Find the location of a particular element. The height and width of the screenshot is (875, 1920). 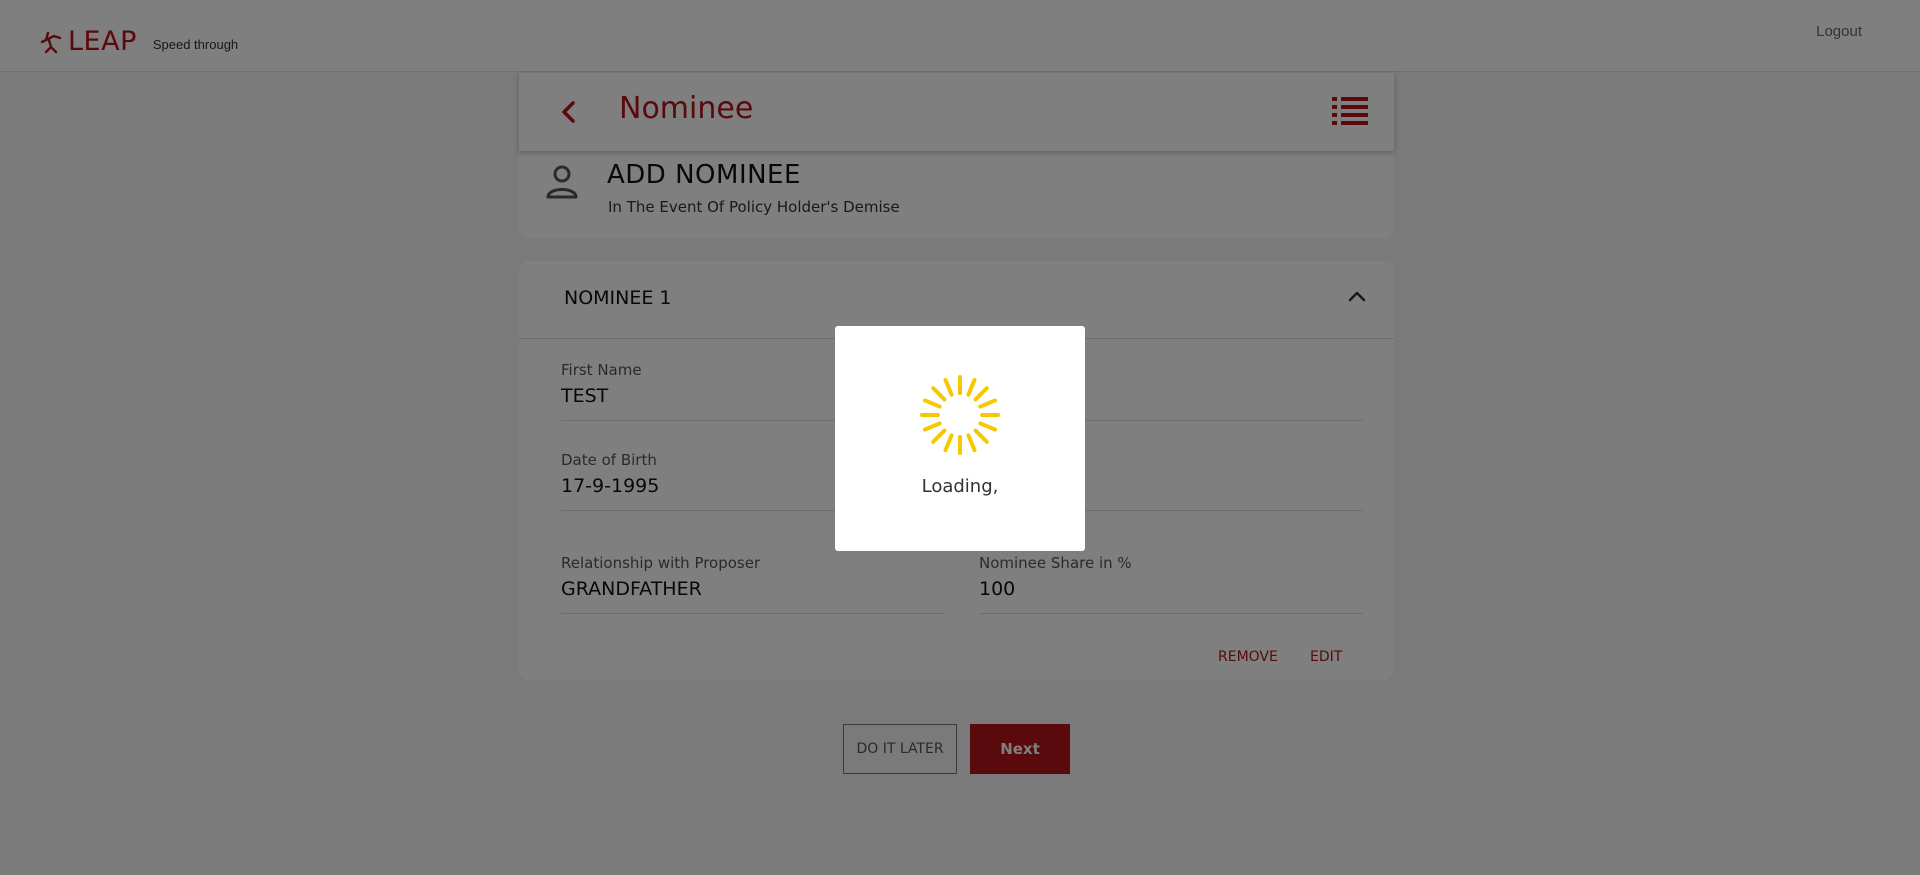

loading-dialog: Loading, is located at coordinates (960, 438).